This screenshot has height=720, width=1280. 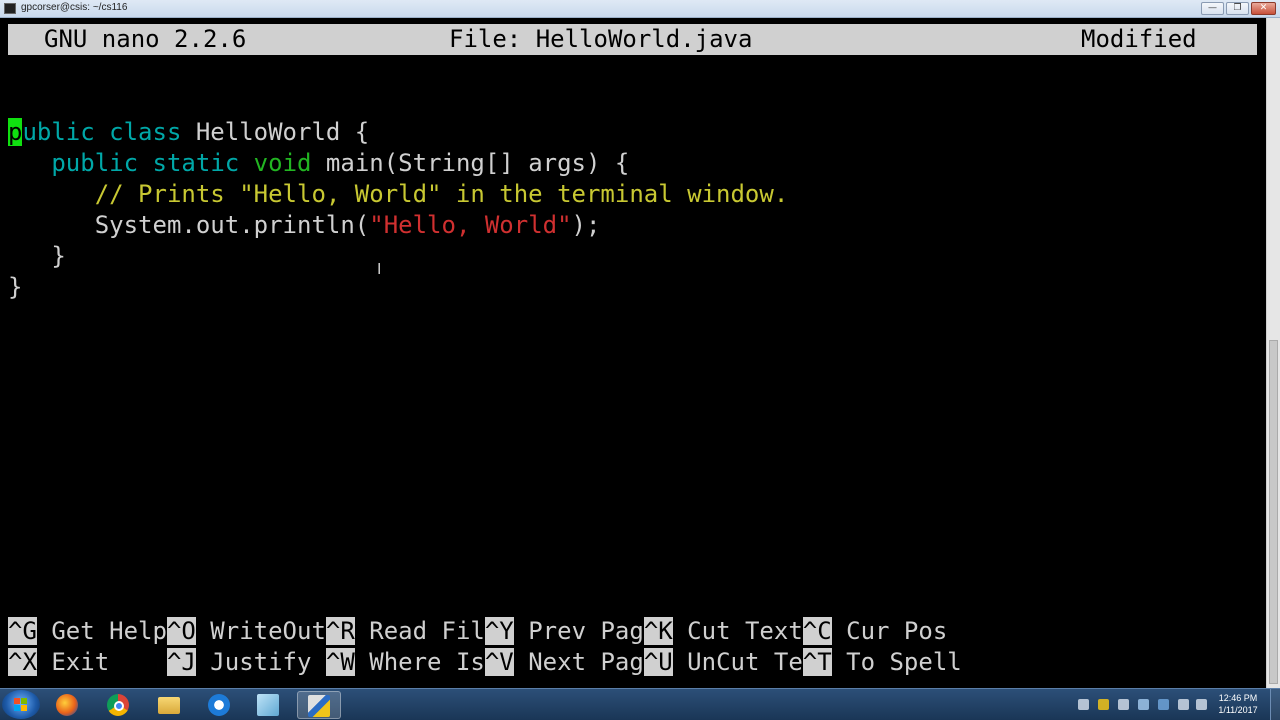 What do you see at coordinates (419, 631) in the screenshot?
I see `shortcut-label: Read Fil` at bounding box center [419, 631].